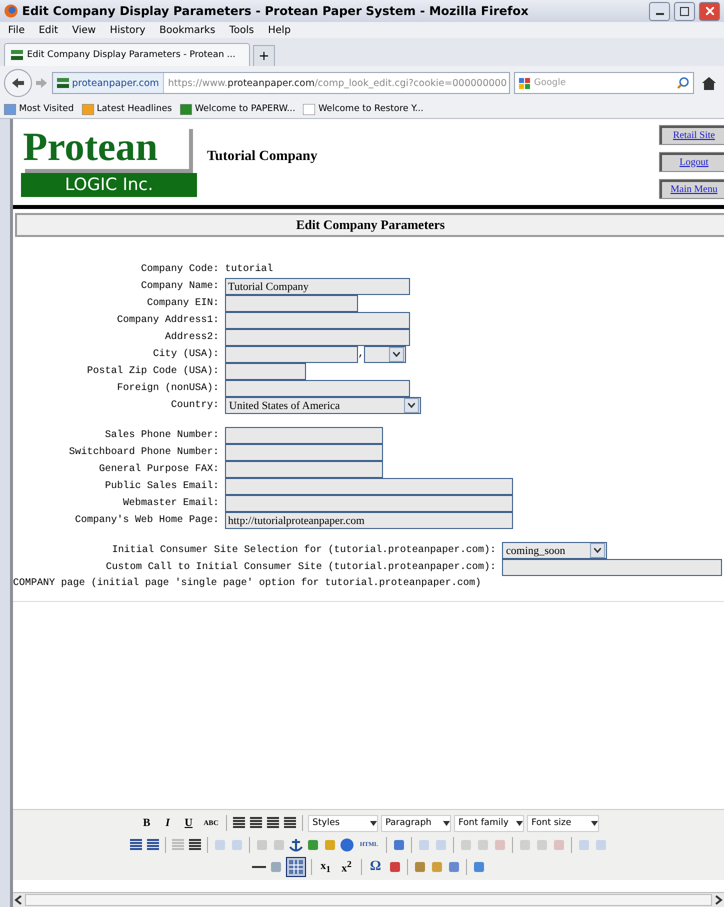 The image size is (724, 907). I want to click on dropdown: United States of America, so click(323, 405).